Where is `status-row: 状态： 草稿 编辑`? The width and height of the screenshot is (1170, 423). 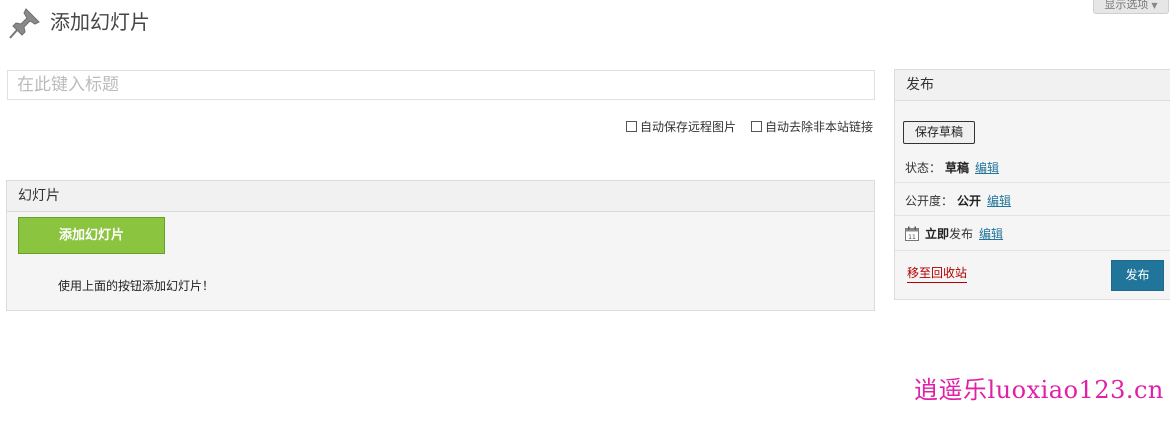
status-row: 状态： 草稿 编辑 is located at coordinates (952, 167).